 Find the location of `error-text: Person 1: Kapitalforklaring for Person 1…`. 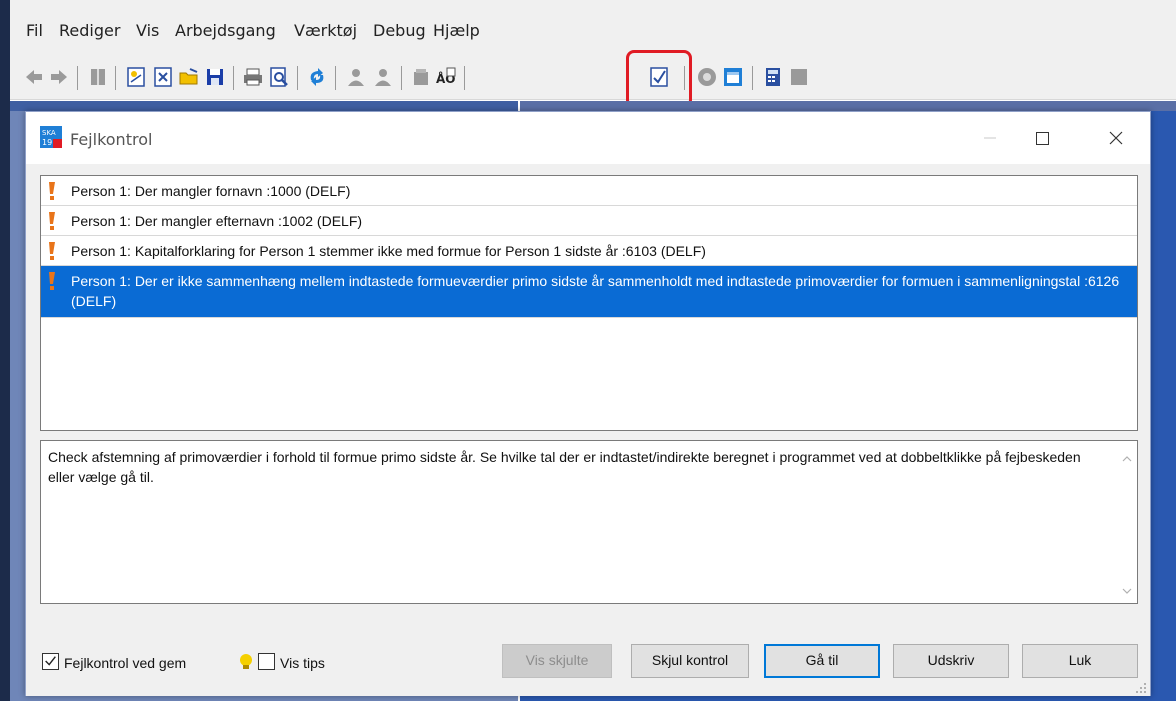

error-text: Person 1: Kapitalforklaring for Person 1… is located at coordinates (388, 251).